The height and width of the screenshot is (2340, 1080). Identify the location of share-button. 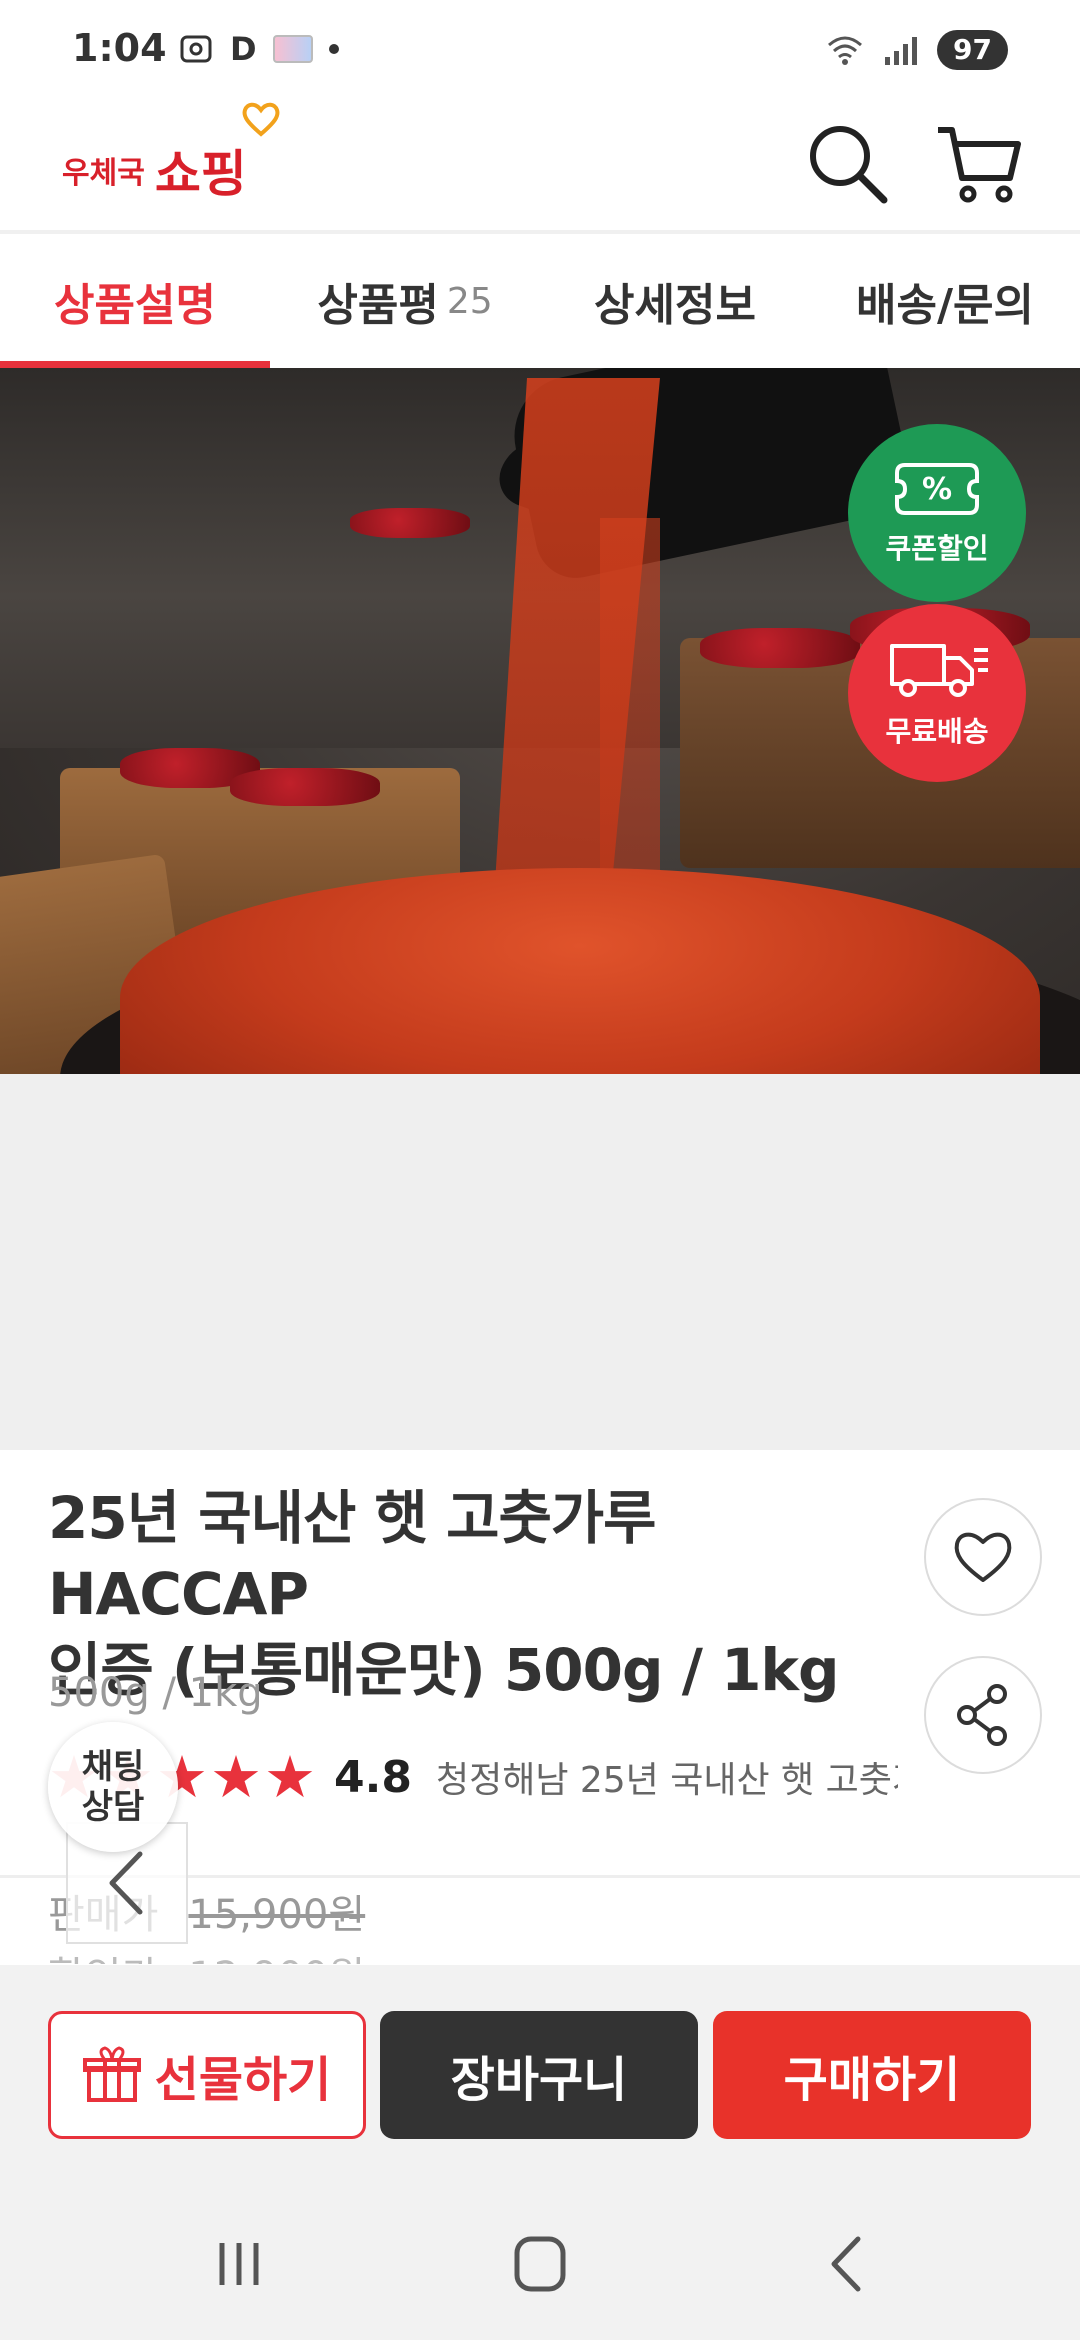
(983, 1715).